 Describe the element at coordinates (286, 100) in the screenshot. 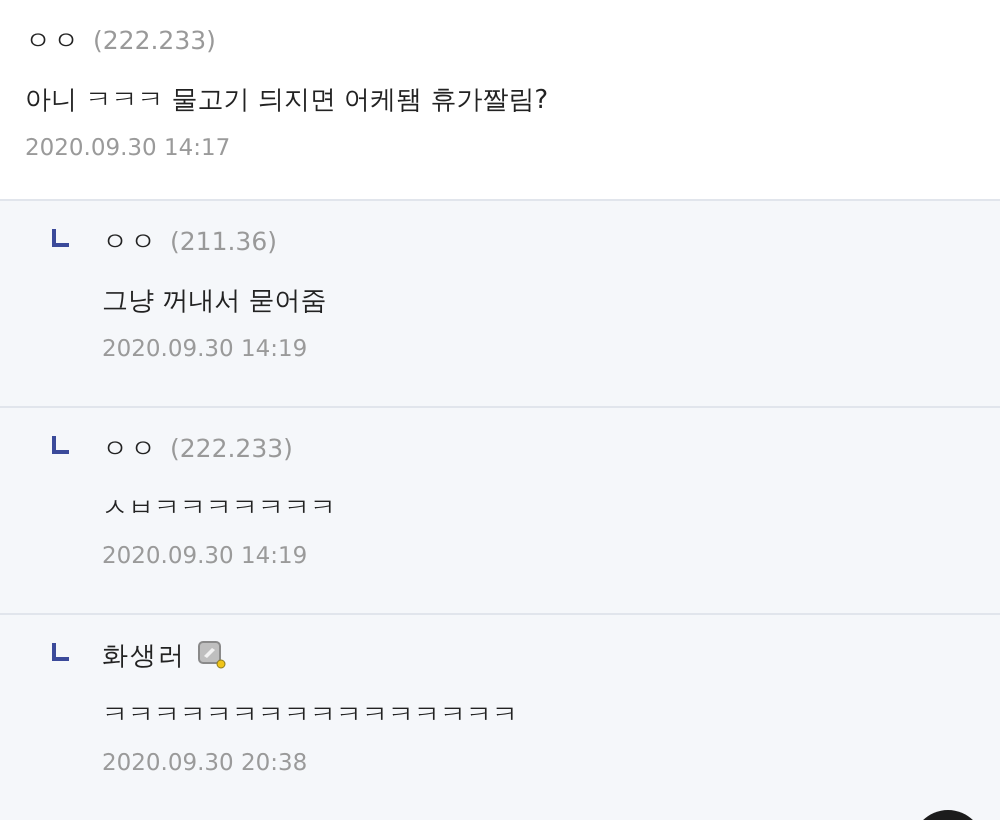

I see `comment-text: 아니 ㅋㅋㅋ 물고기 듸지면 어케됌 휴가짤림?` at that location.